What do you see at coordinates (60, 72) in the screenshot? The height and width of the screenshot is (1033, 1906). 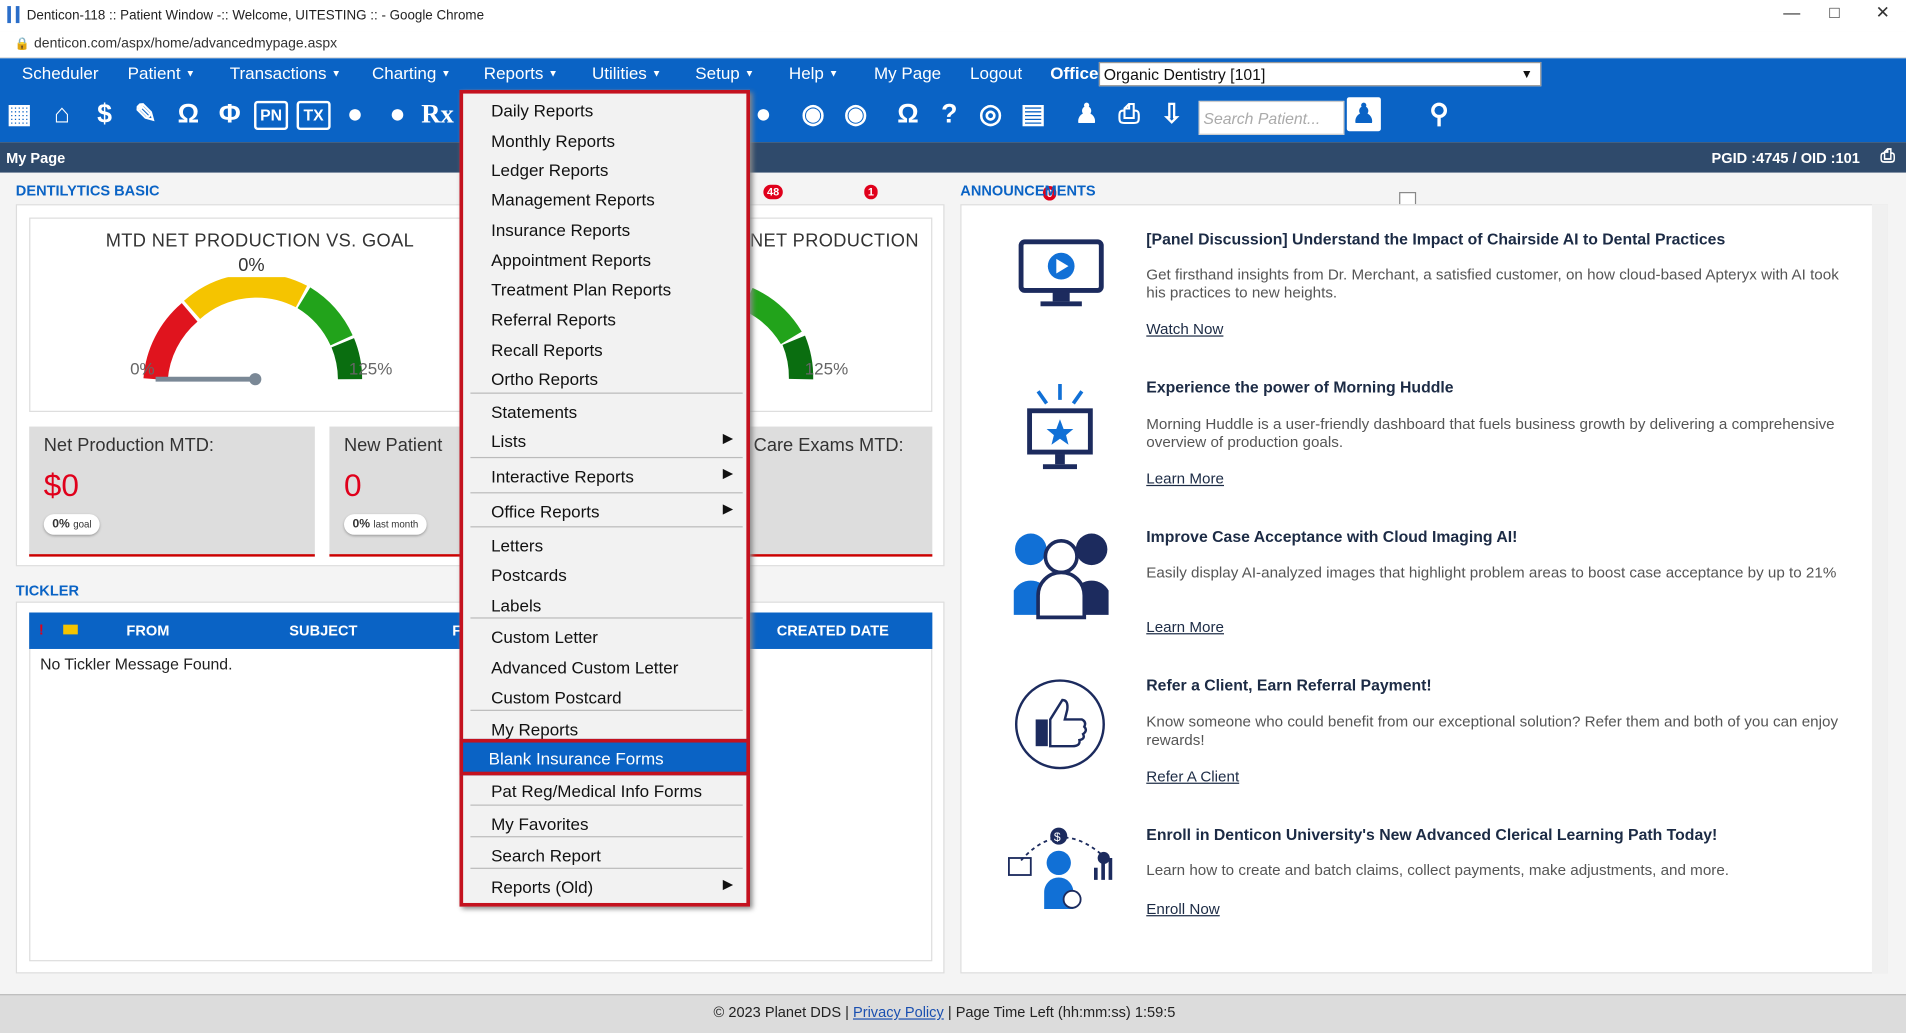 I see `menu-scheduler: Scheduler` at bounding box center [60, 72].